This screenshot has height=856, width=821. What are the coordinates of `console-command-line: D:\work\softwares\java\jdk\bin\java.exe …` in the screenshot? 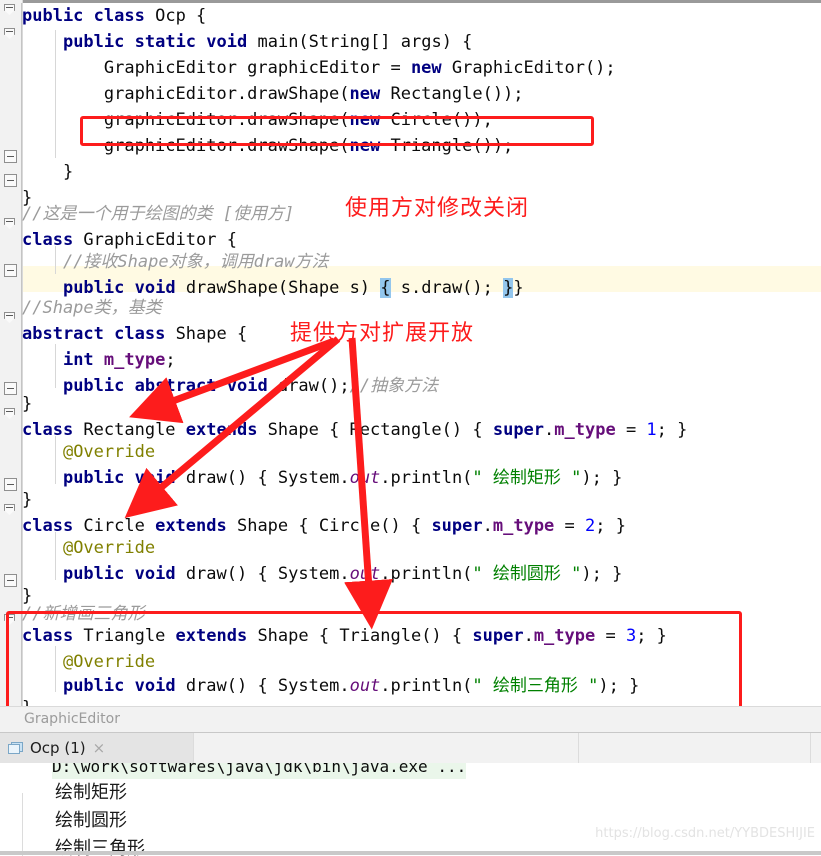 It's located at (259, 771).